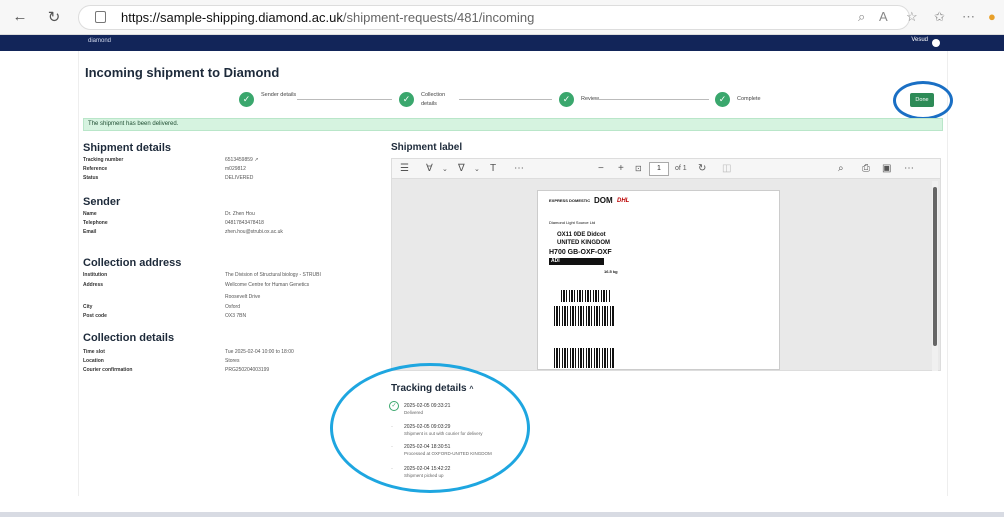 Image resolution: width=1004 pixels, height=517 pixels. Describe the element at coordinates (702, 168) in the screenshot. I see `rotate-icon: ↻` at that location.